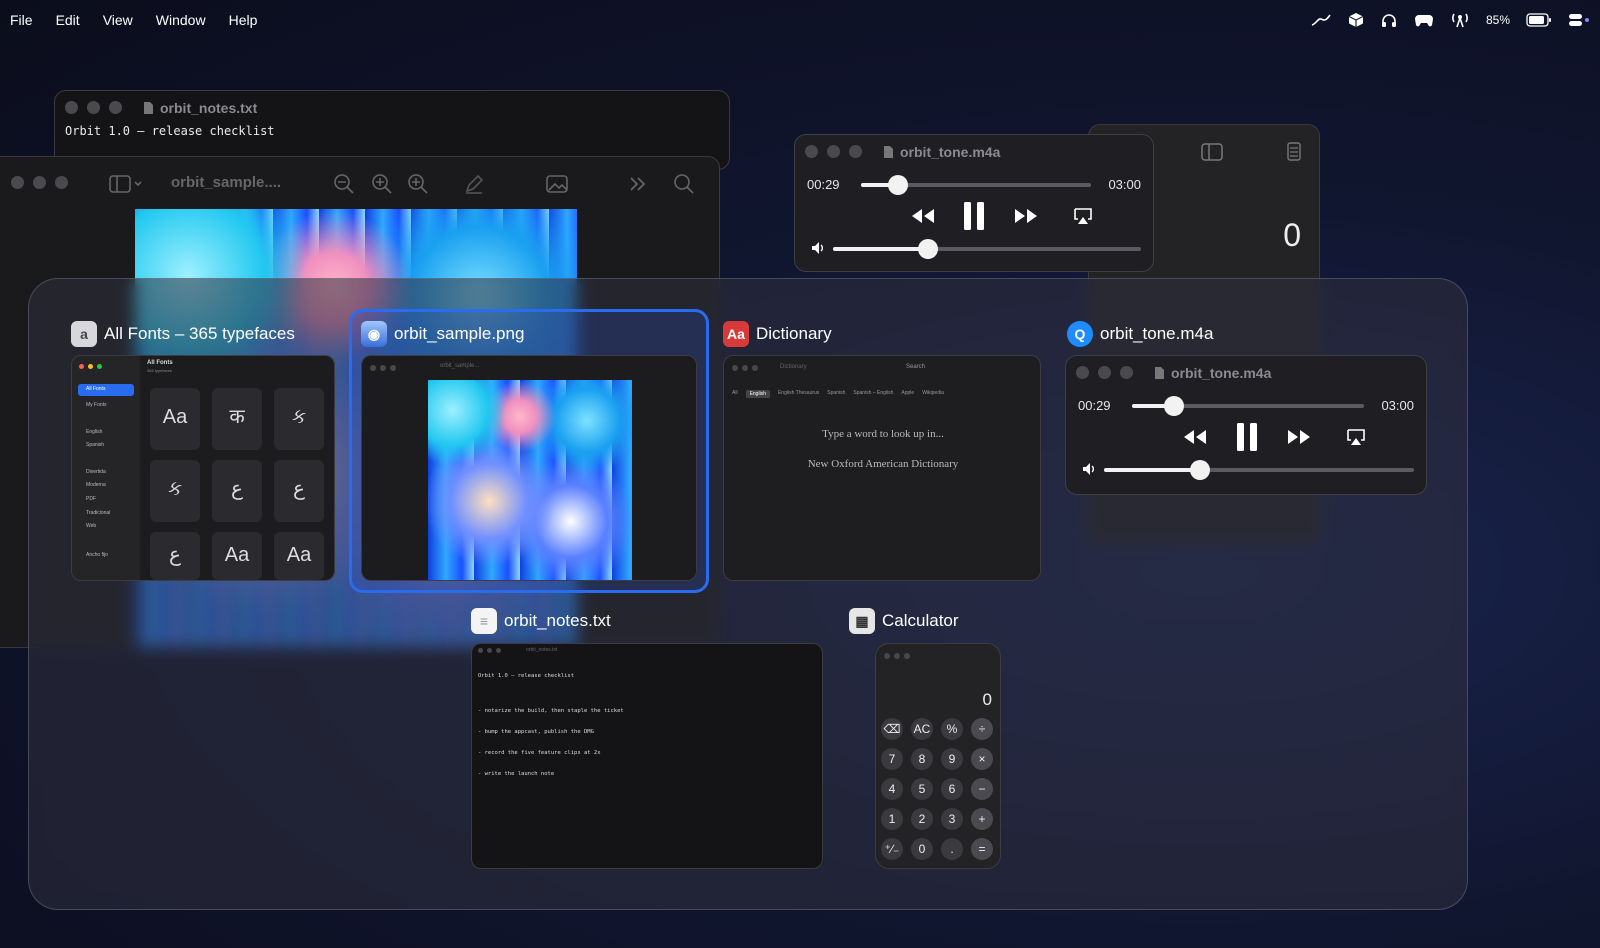  I want to click on calc-key: 4, so click(892, 789).